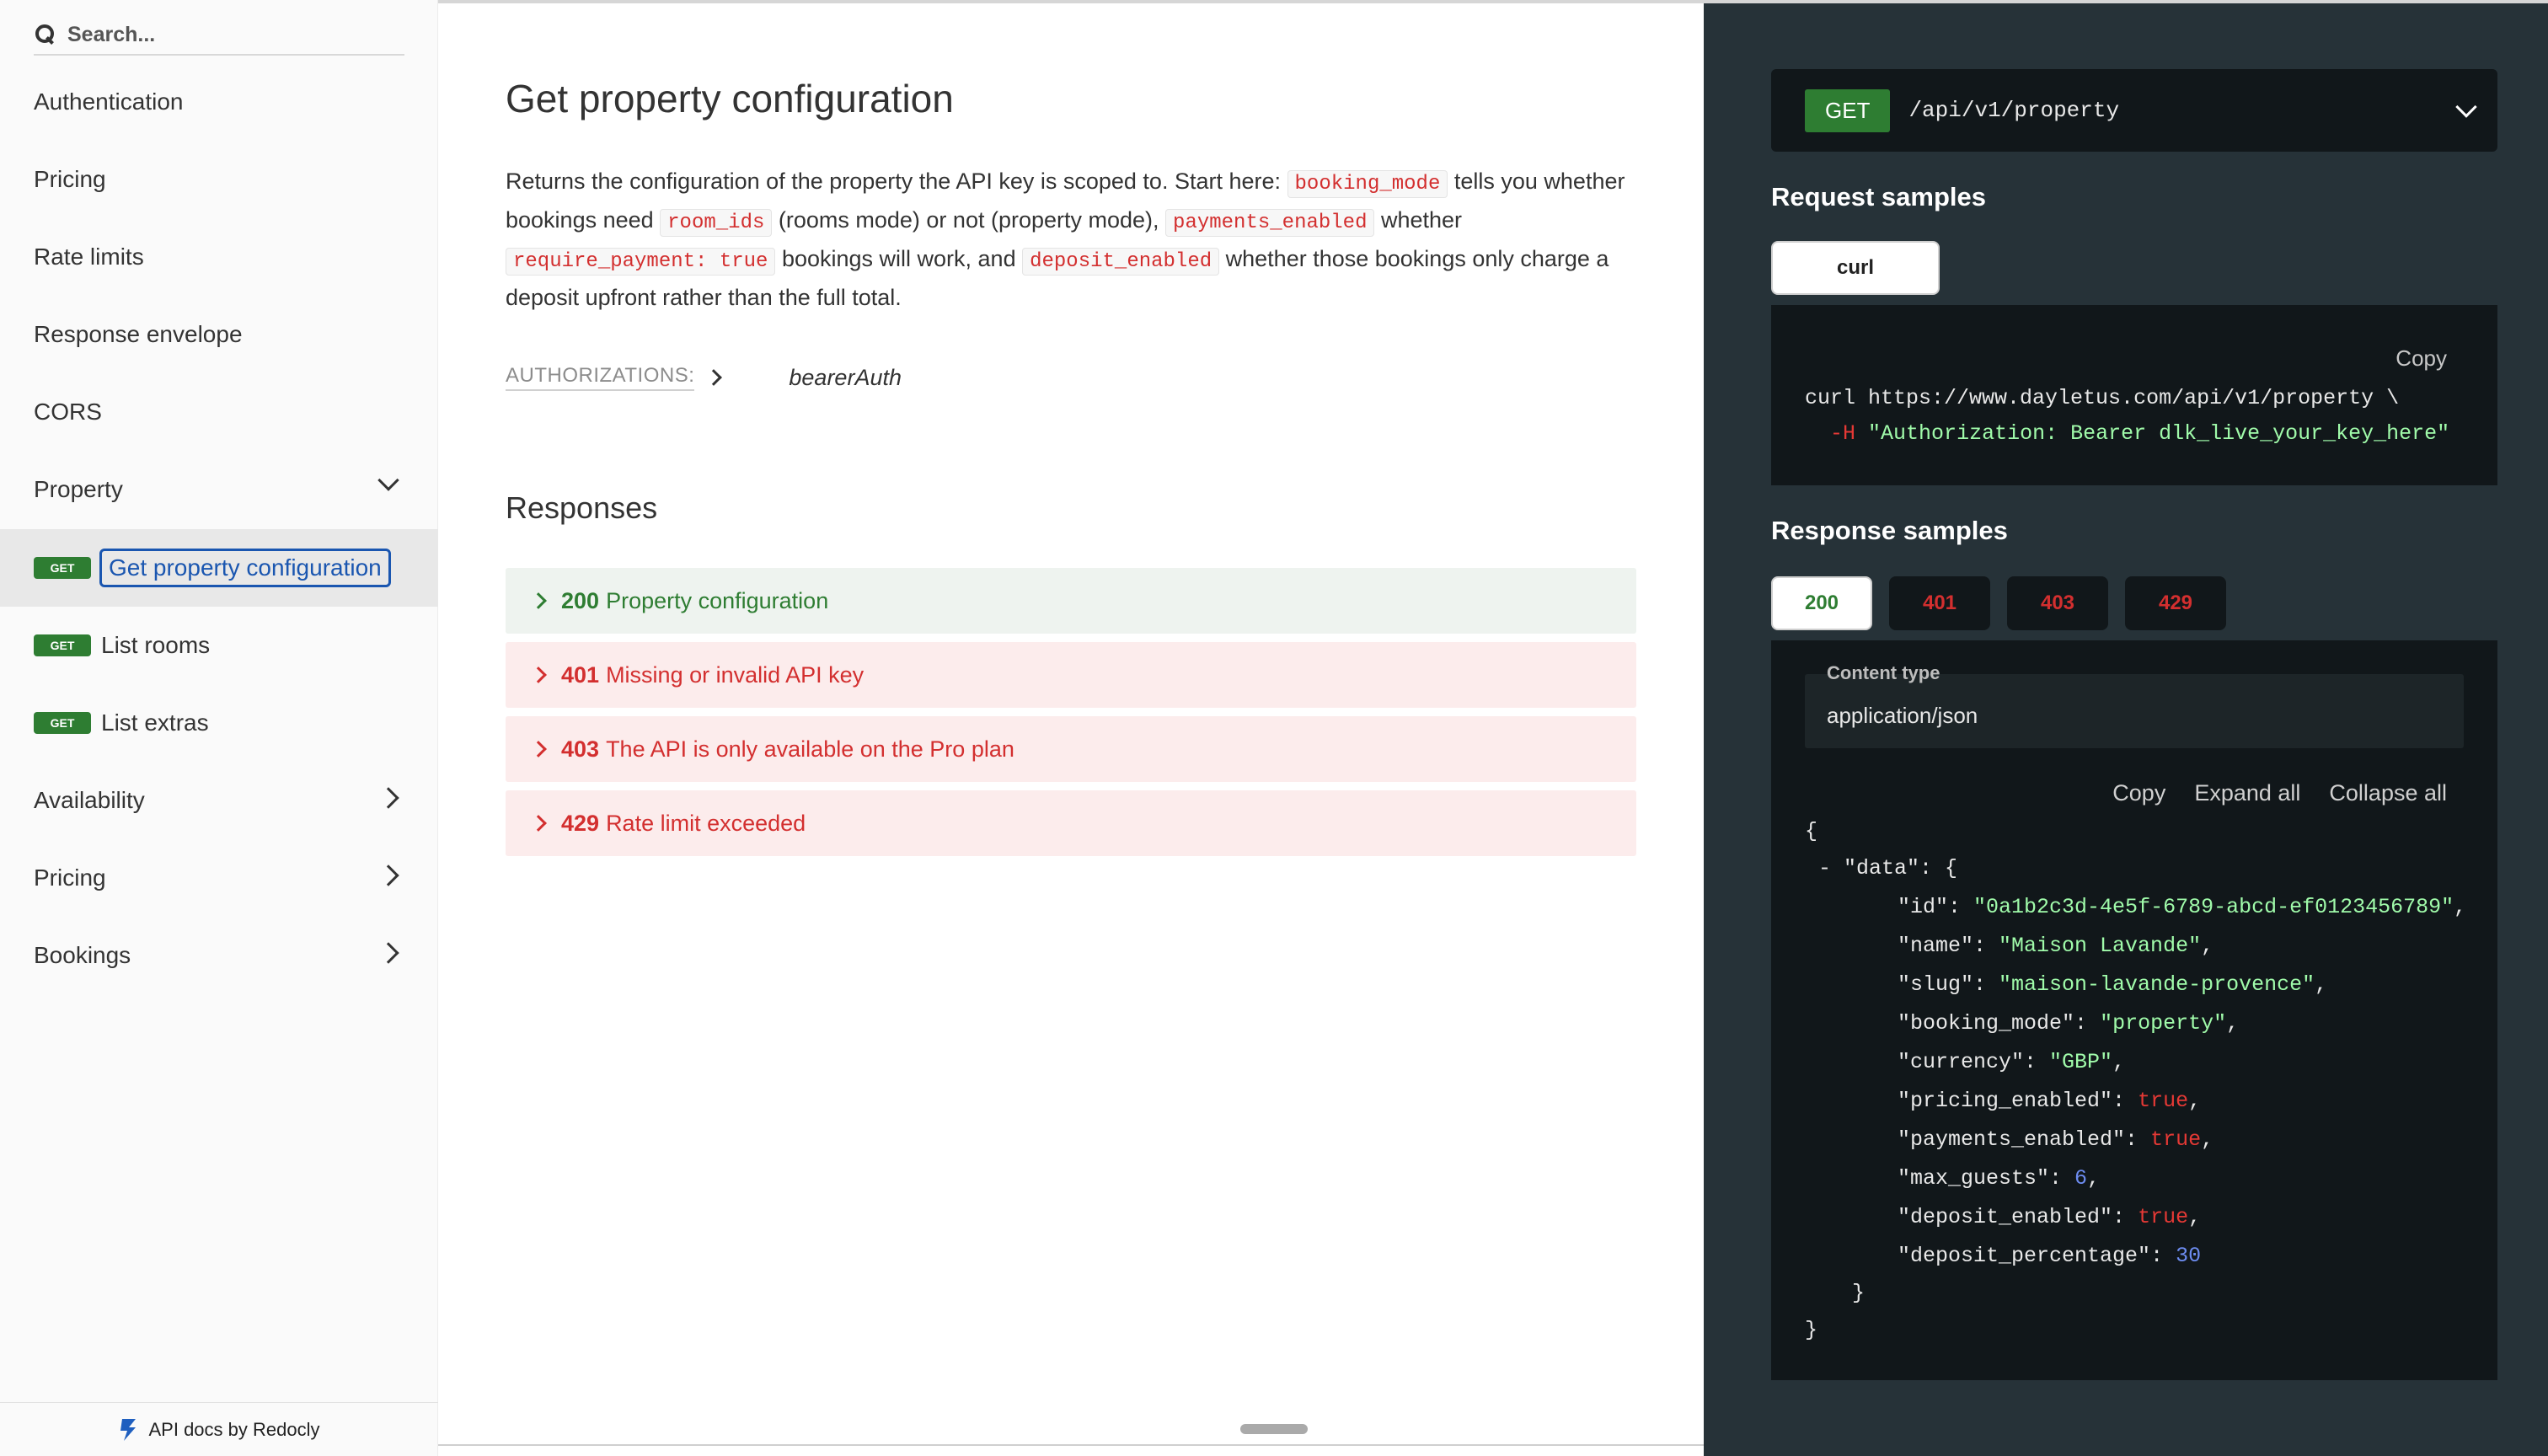 This screenshot has width=2548, height=1456. What do you see at coordinates (245, 568) in the screenshot?
I see `sidebar-item-label: Get property configuration` at bounding box center [245, 568].